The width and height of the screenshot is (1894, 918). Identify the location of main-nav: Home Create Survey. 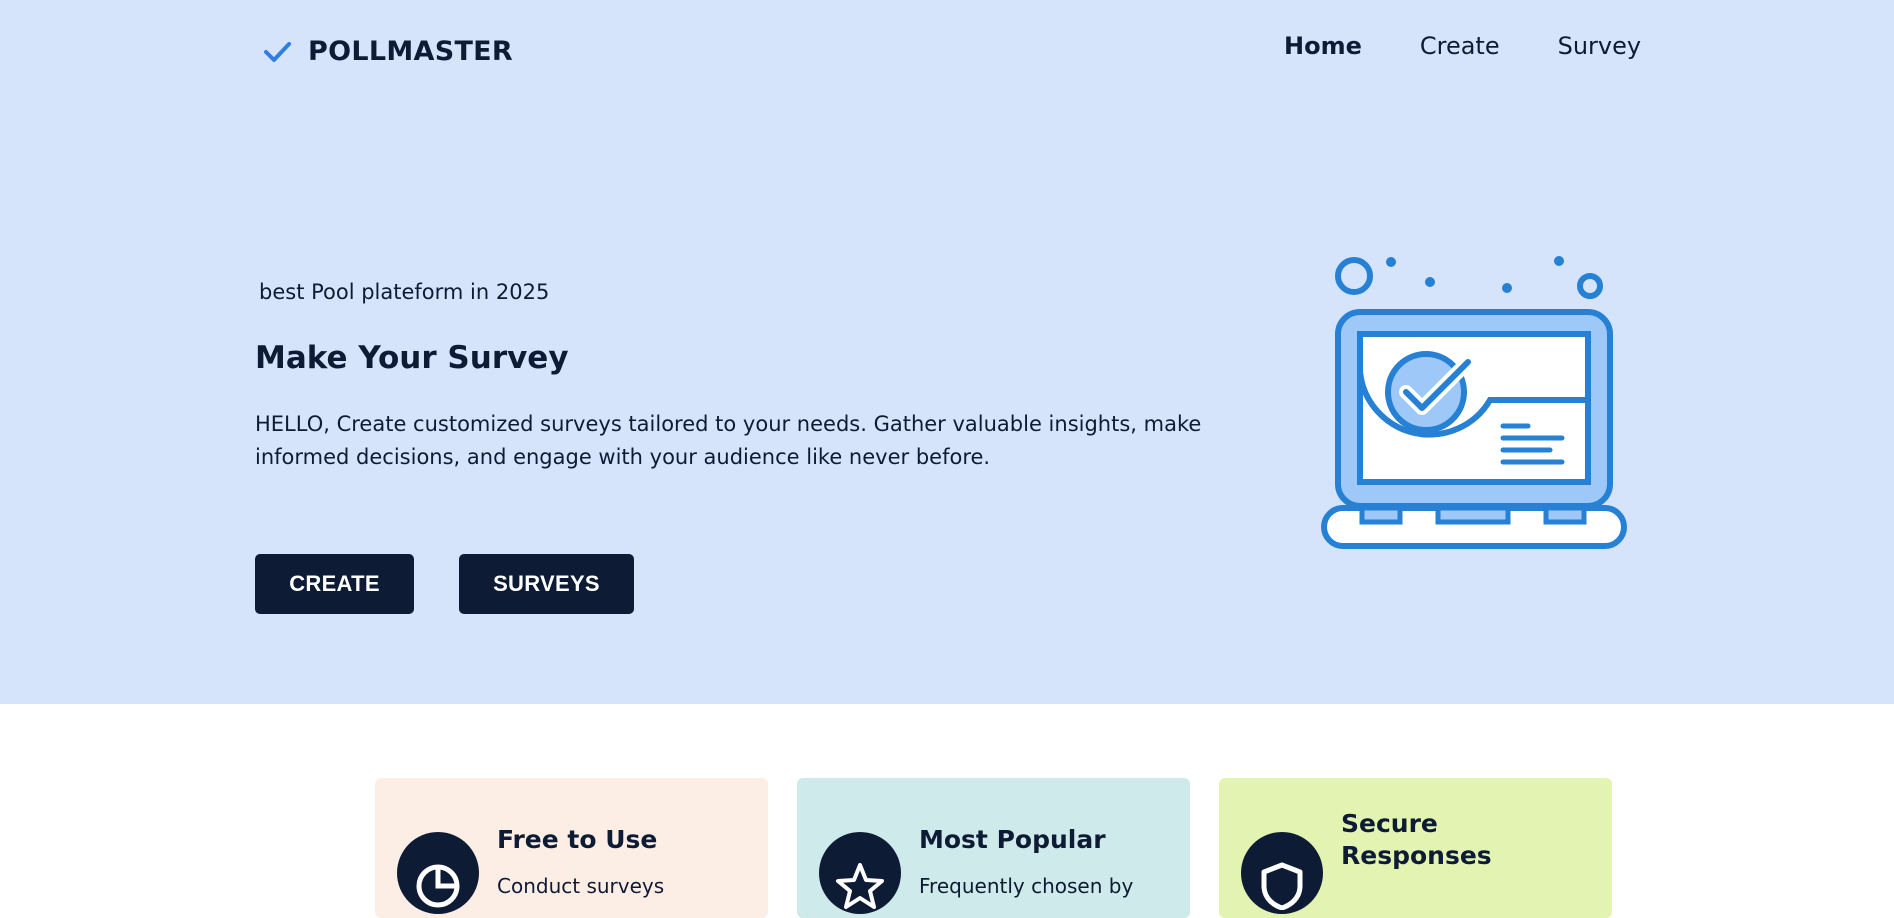
(1462, 46).